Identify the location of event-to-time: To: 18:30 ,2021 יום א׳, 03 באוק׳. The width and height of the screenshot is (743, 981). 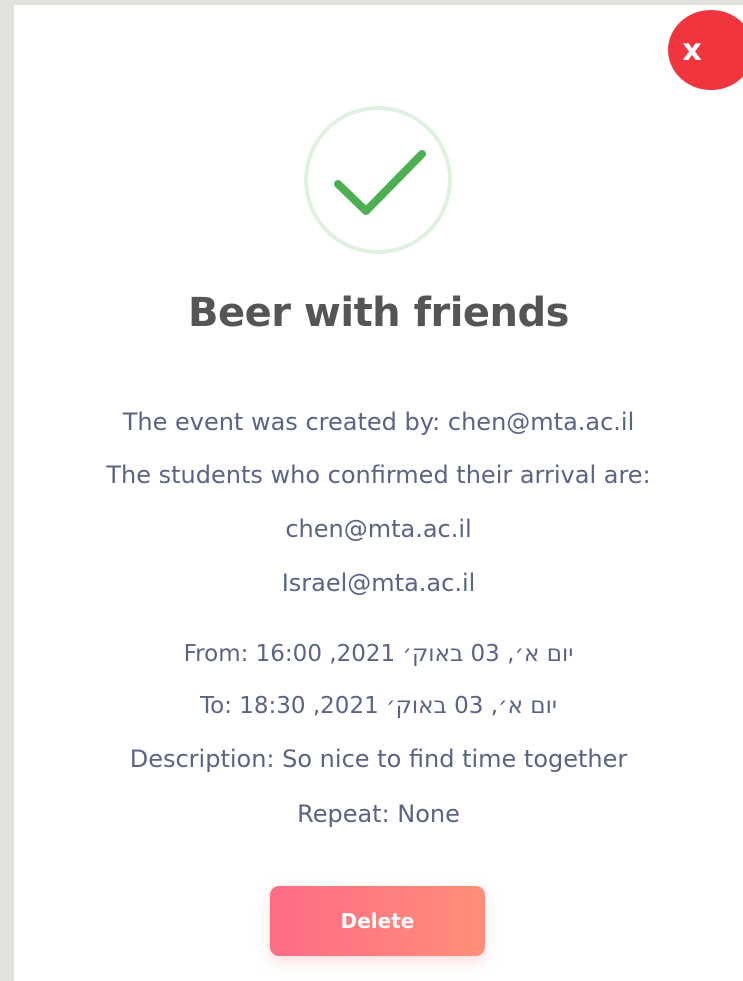
(378, 706).